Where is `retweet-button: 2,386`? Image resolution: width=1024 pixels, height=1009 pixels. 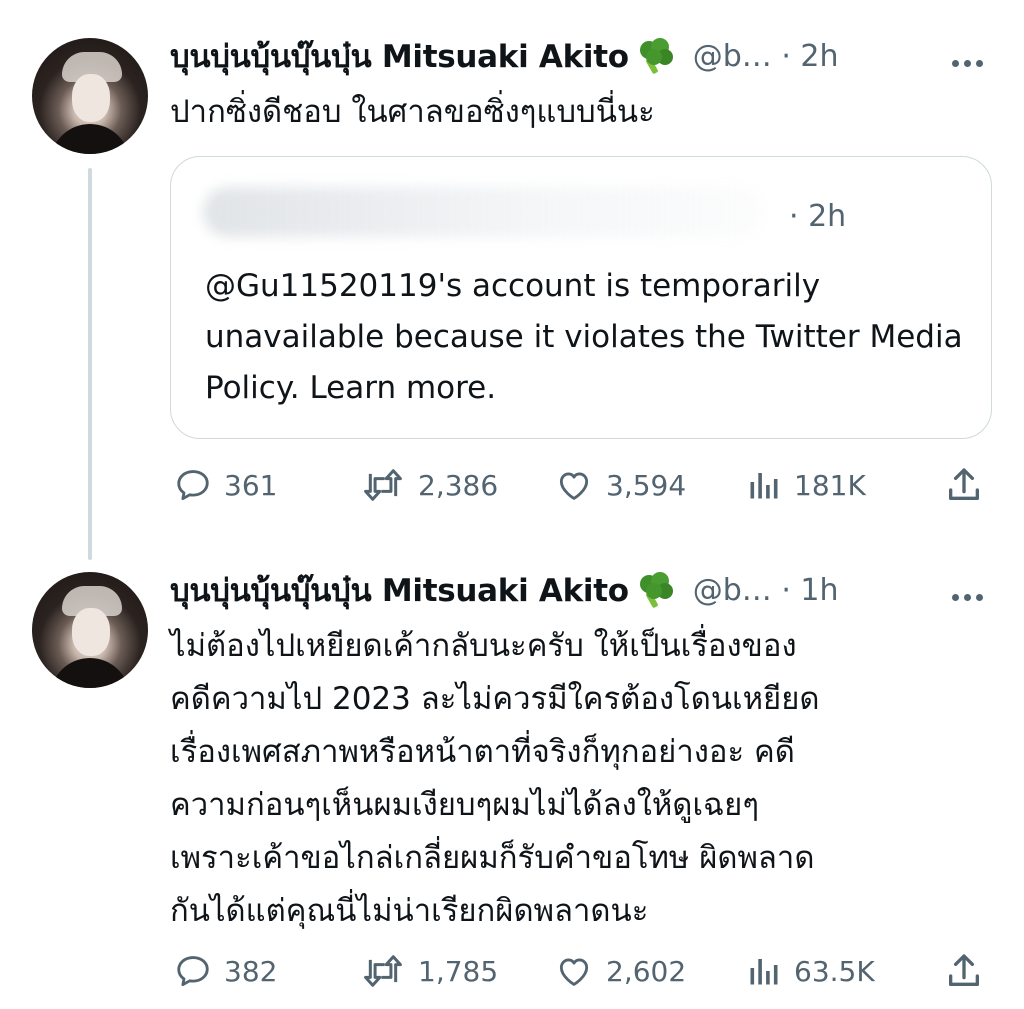
retweet-button: 2,386 is located at coordinates (429, 485).